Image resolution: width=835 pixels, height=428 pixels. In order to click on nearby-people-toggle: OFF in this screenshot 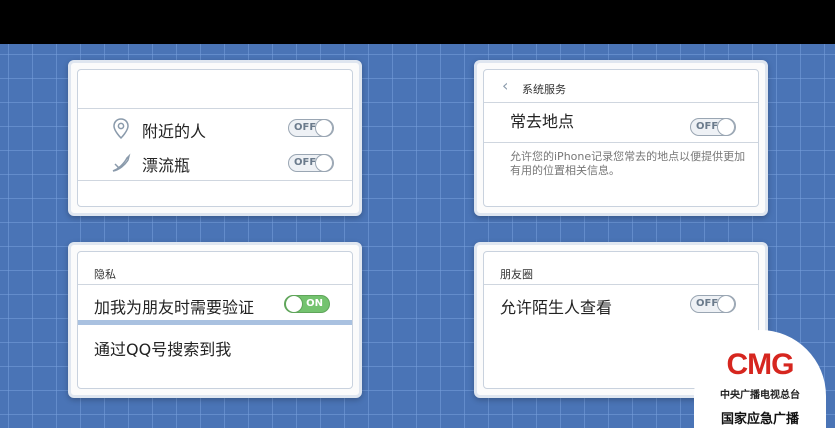, I will do `click(311, 128)`.